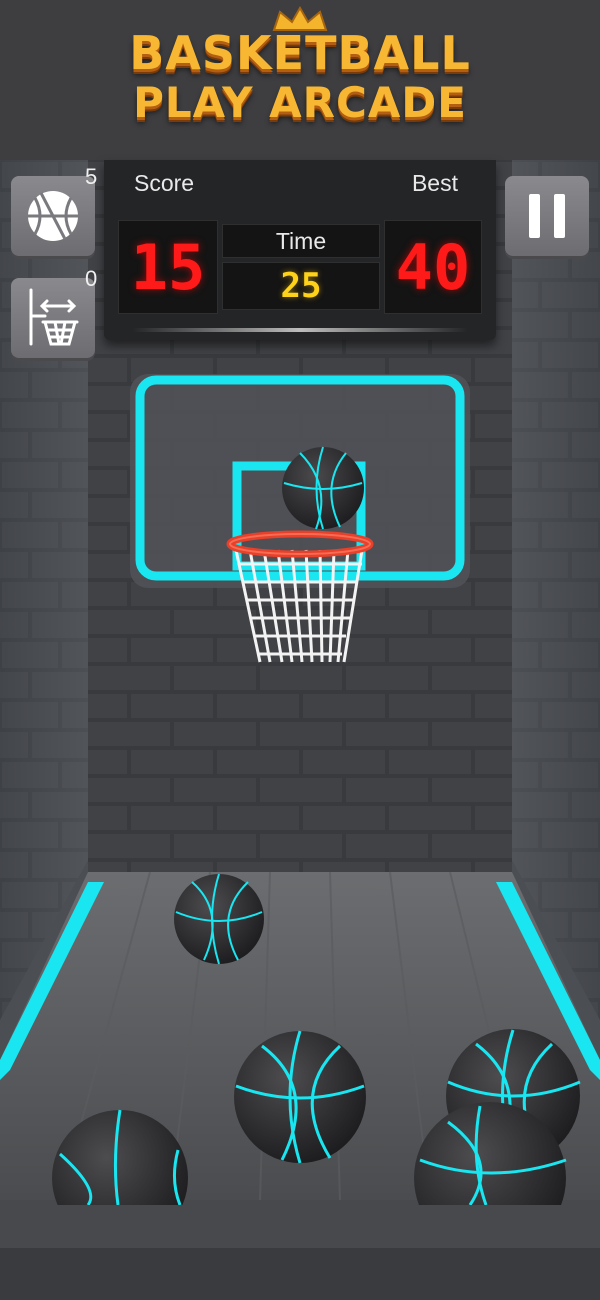  I want to click on time-label: Time, so click(301, 240).